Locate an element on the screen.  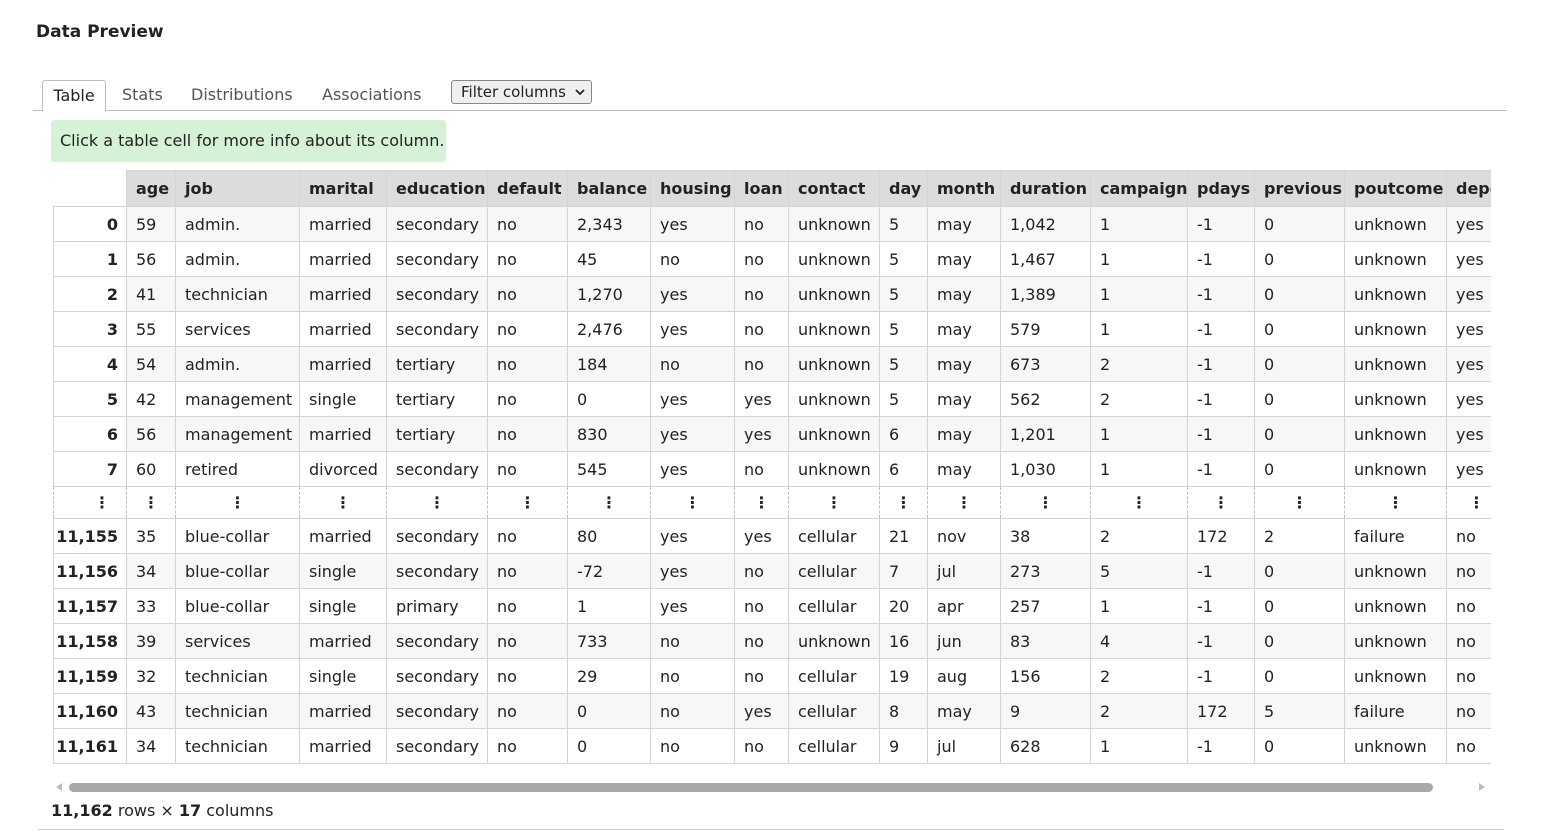
table-cell: 4 is located at coordinates (1139, 641).